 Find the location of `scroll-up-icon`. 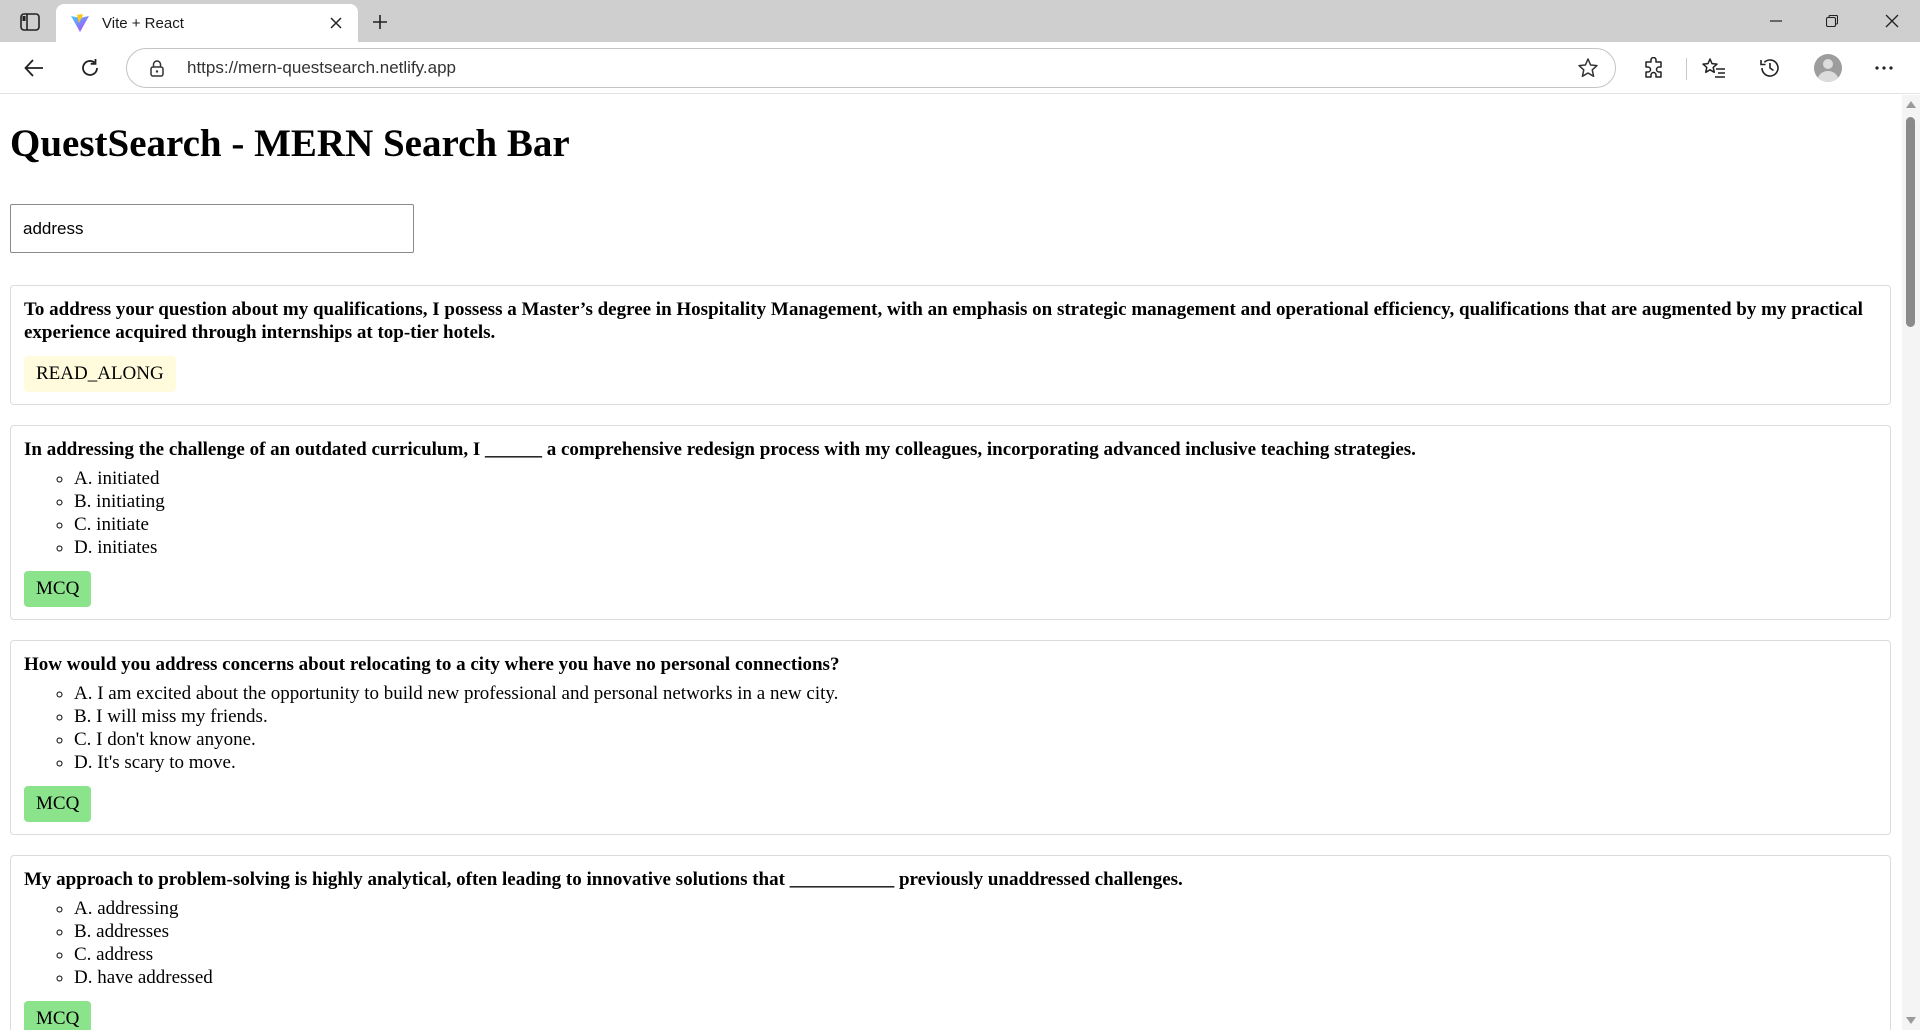

scroll-up-icon is located at coordinates (1911, 104).